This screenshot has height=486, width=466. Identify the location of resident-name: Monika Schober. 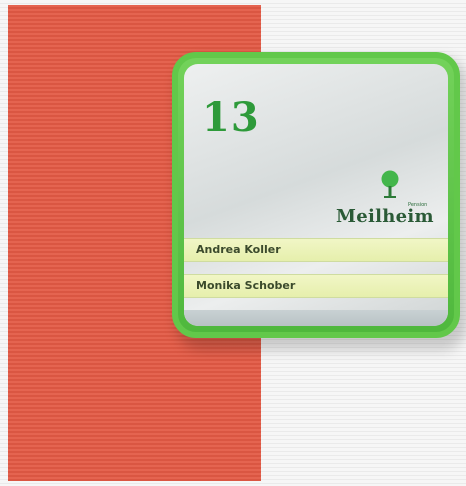
(246, 285).